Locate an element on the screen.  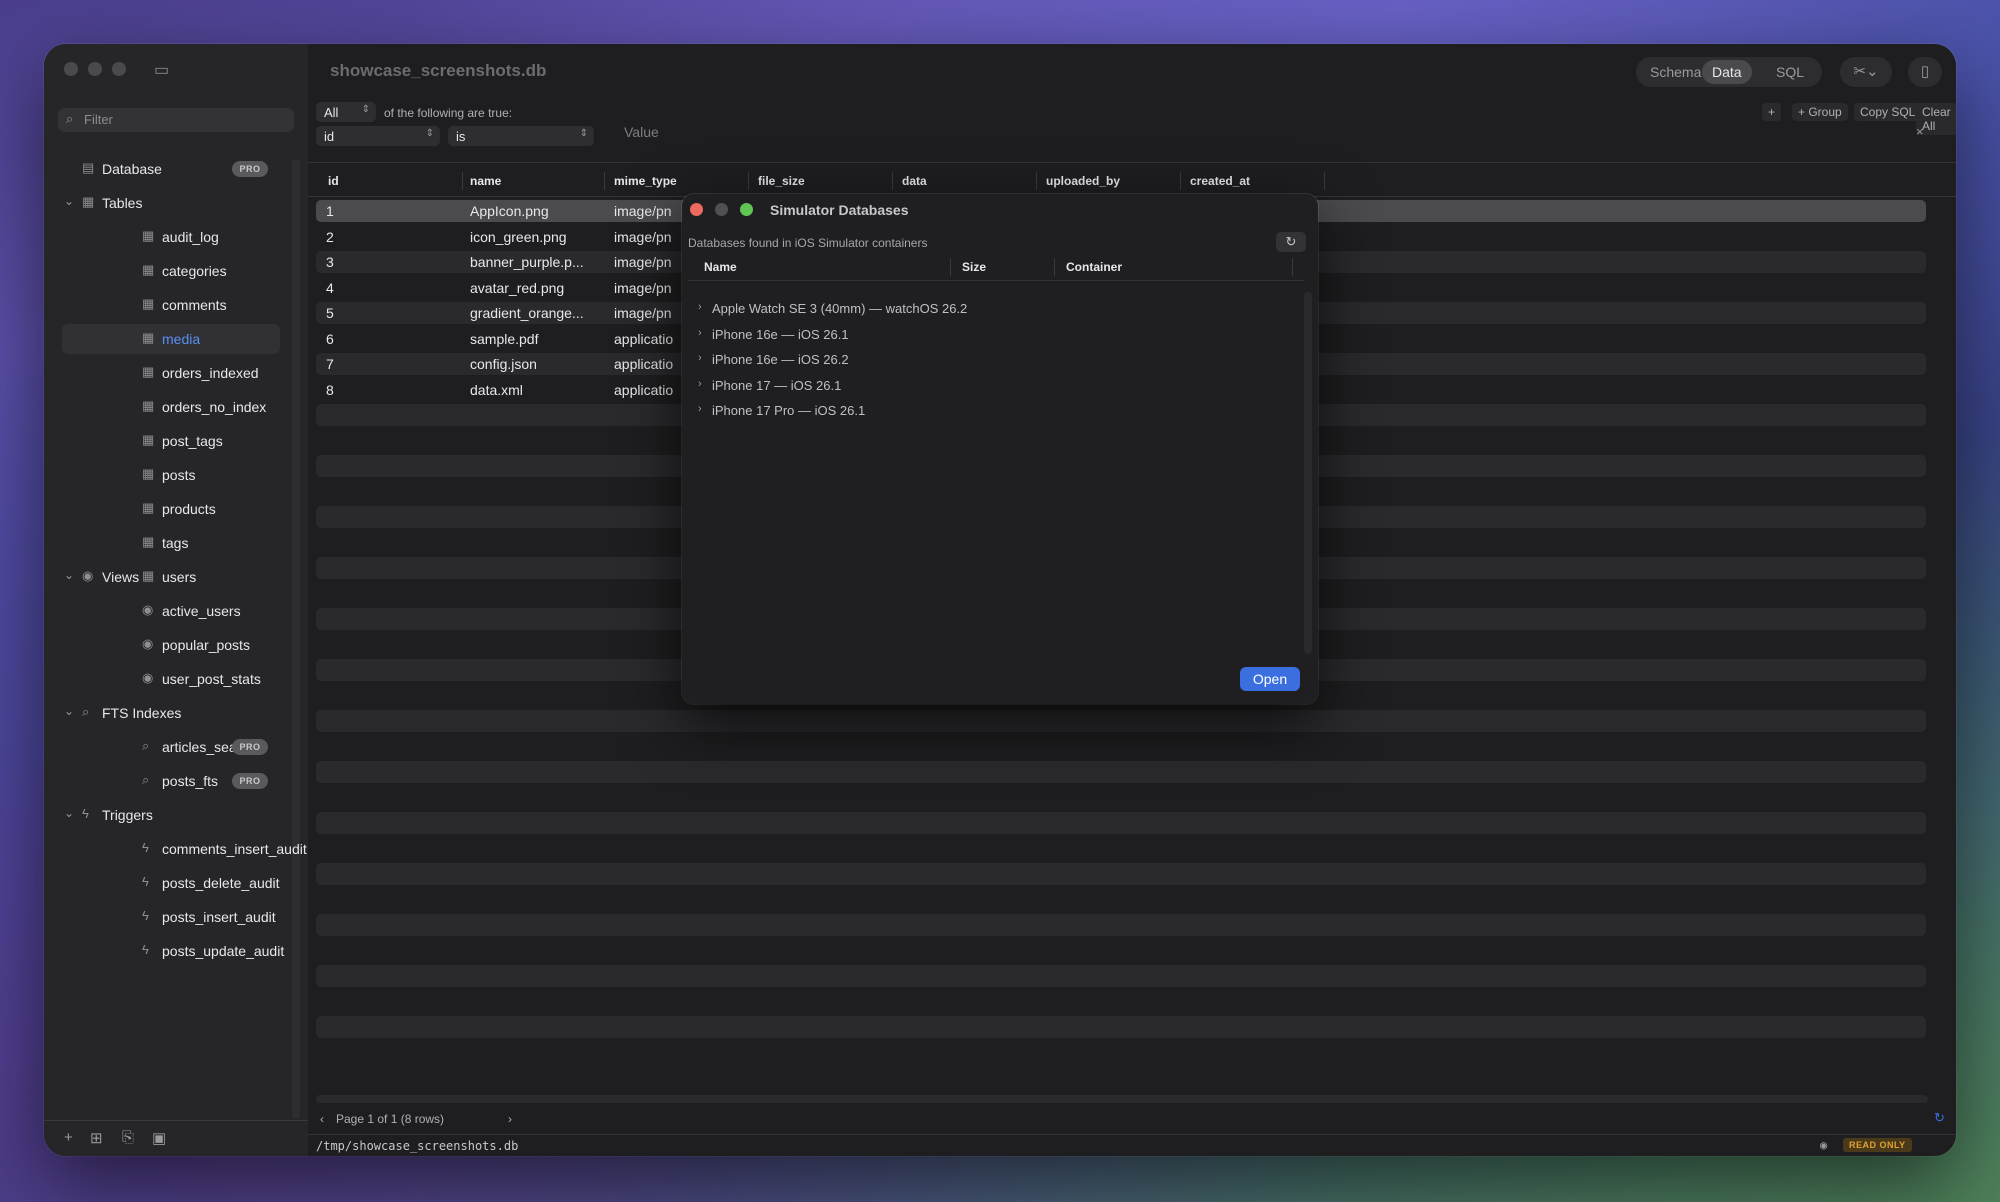
add-icon: + is located at coordinates (68, 1137).